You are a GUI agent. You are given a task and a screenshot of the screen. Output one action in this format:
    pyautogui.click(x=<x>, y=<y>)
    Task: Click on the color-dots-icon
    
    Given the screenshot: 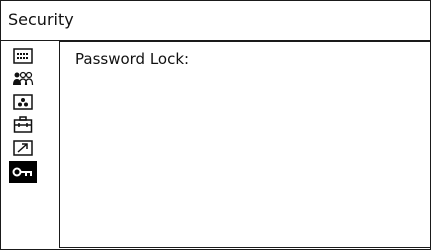 What is the action you would take?
    pyautogui.click(x=23, y=102)
    